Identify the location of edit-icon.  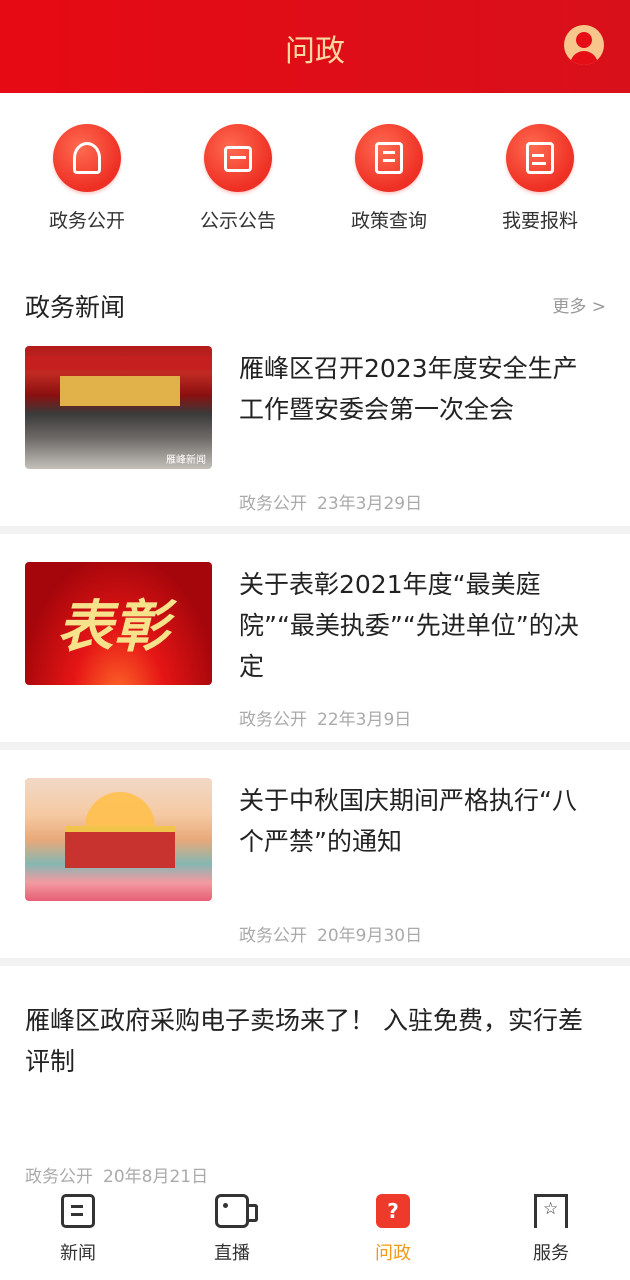
(540, 158).